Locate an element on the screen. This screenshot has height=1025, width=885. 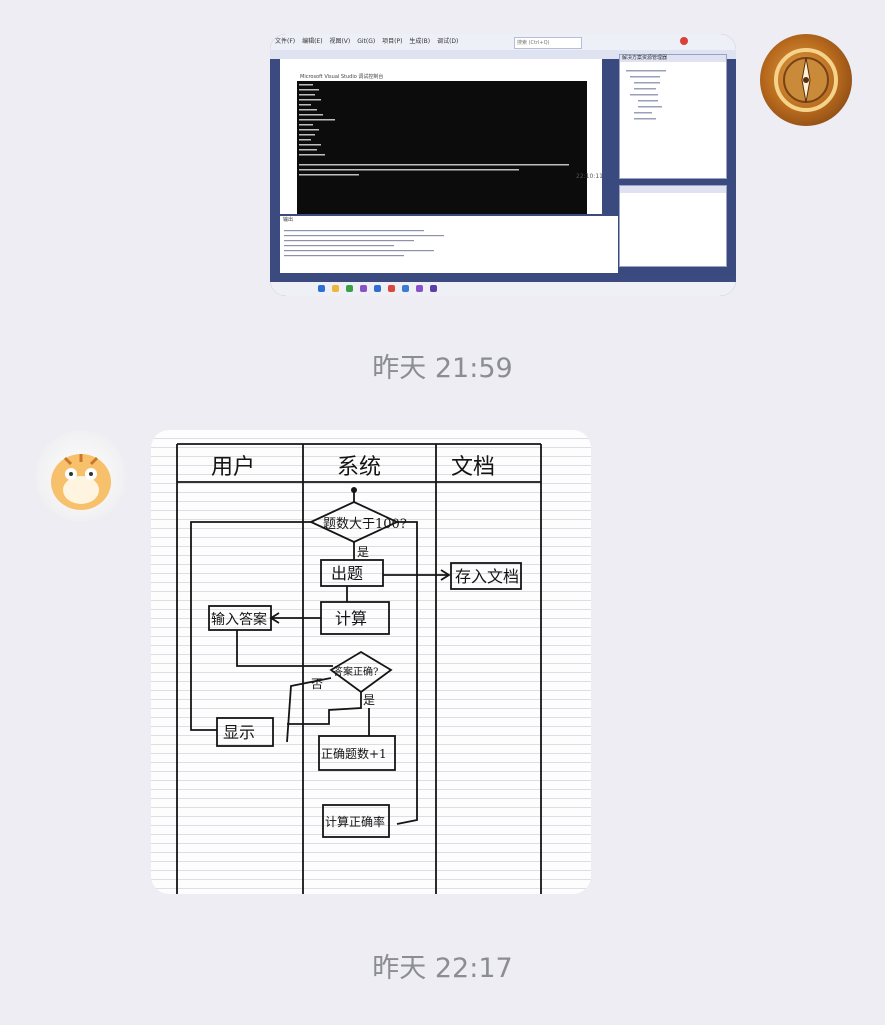
vs-menu-build: 生成(B) is located at coordinates (420, 41).